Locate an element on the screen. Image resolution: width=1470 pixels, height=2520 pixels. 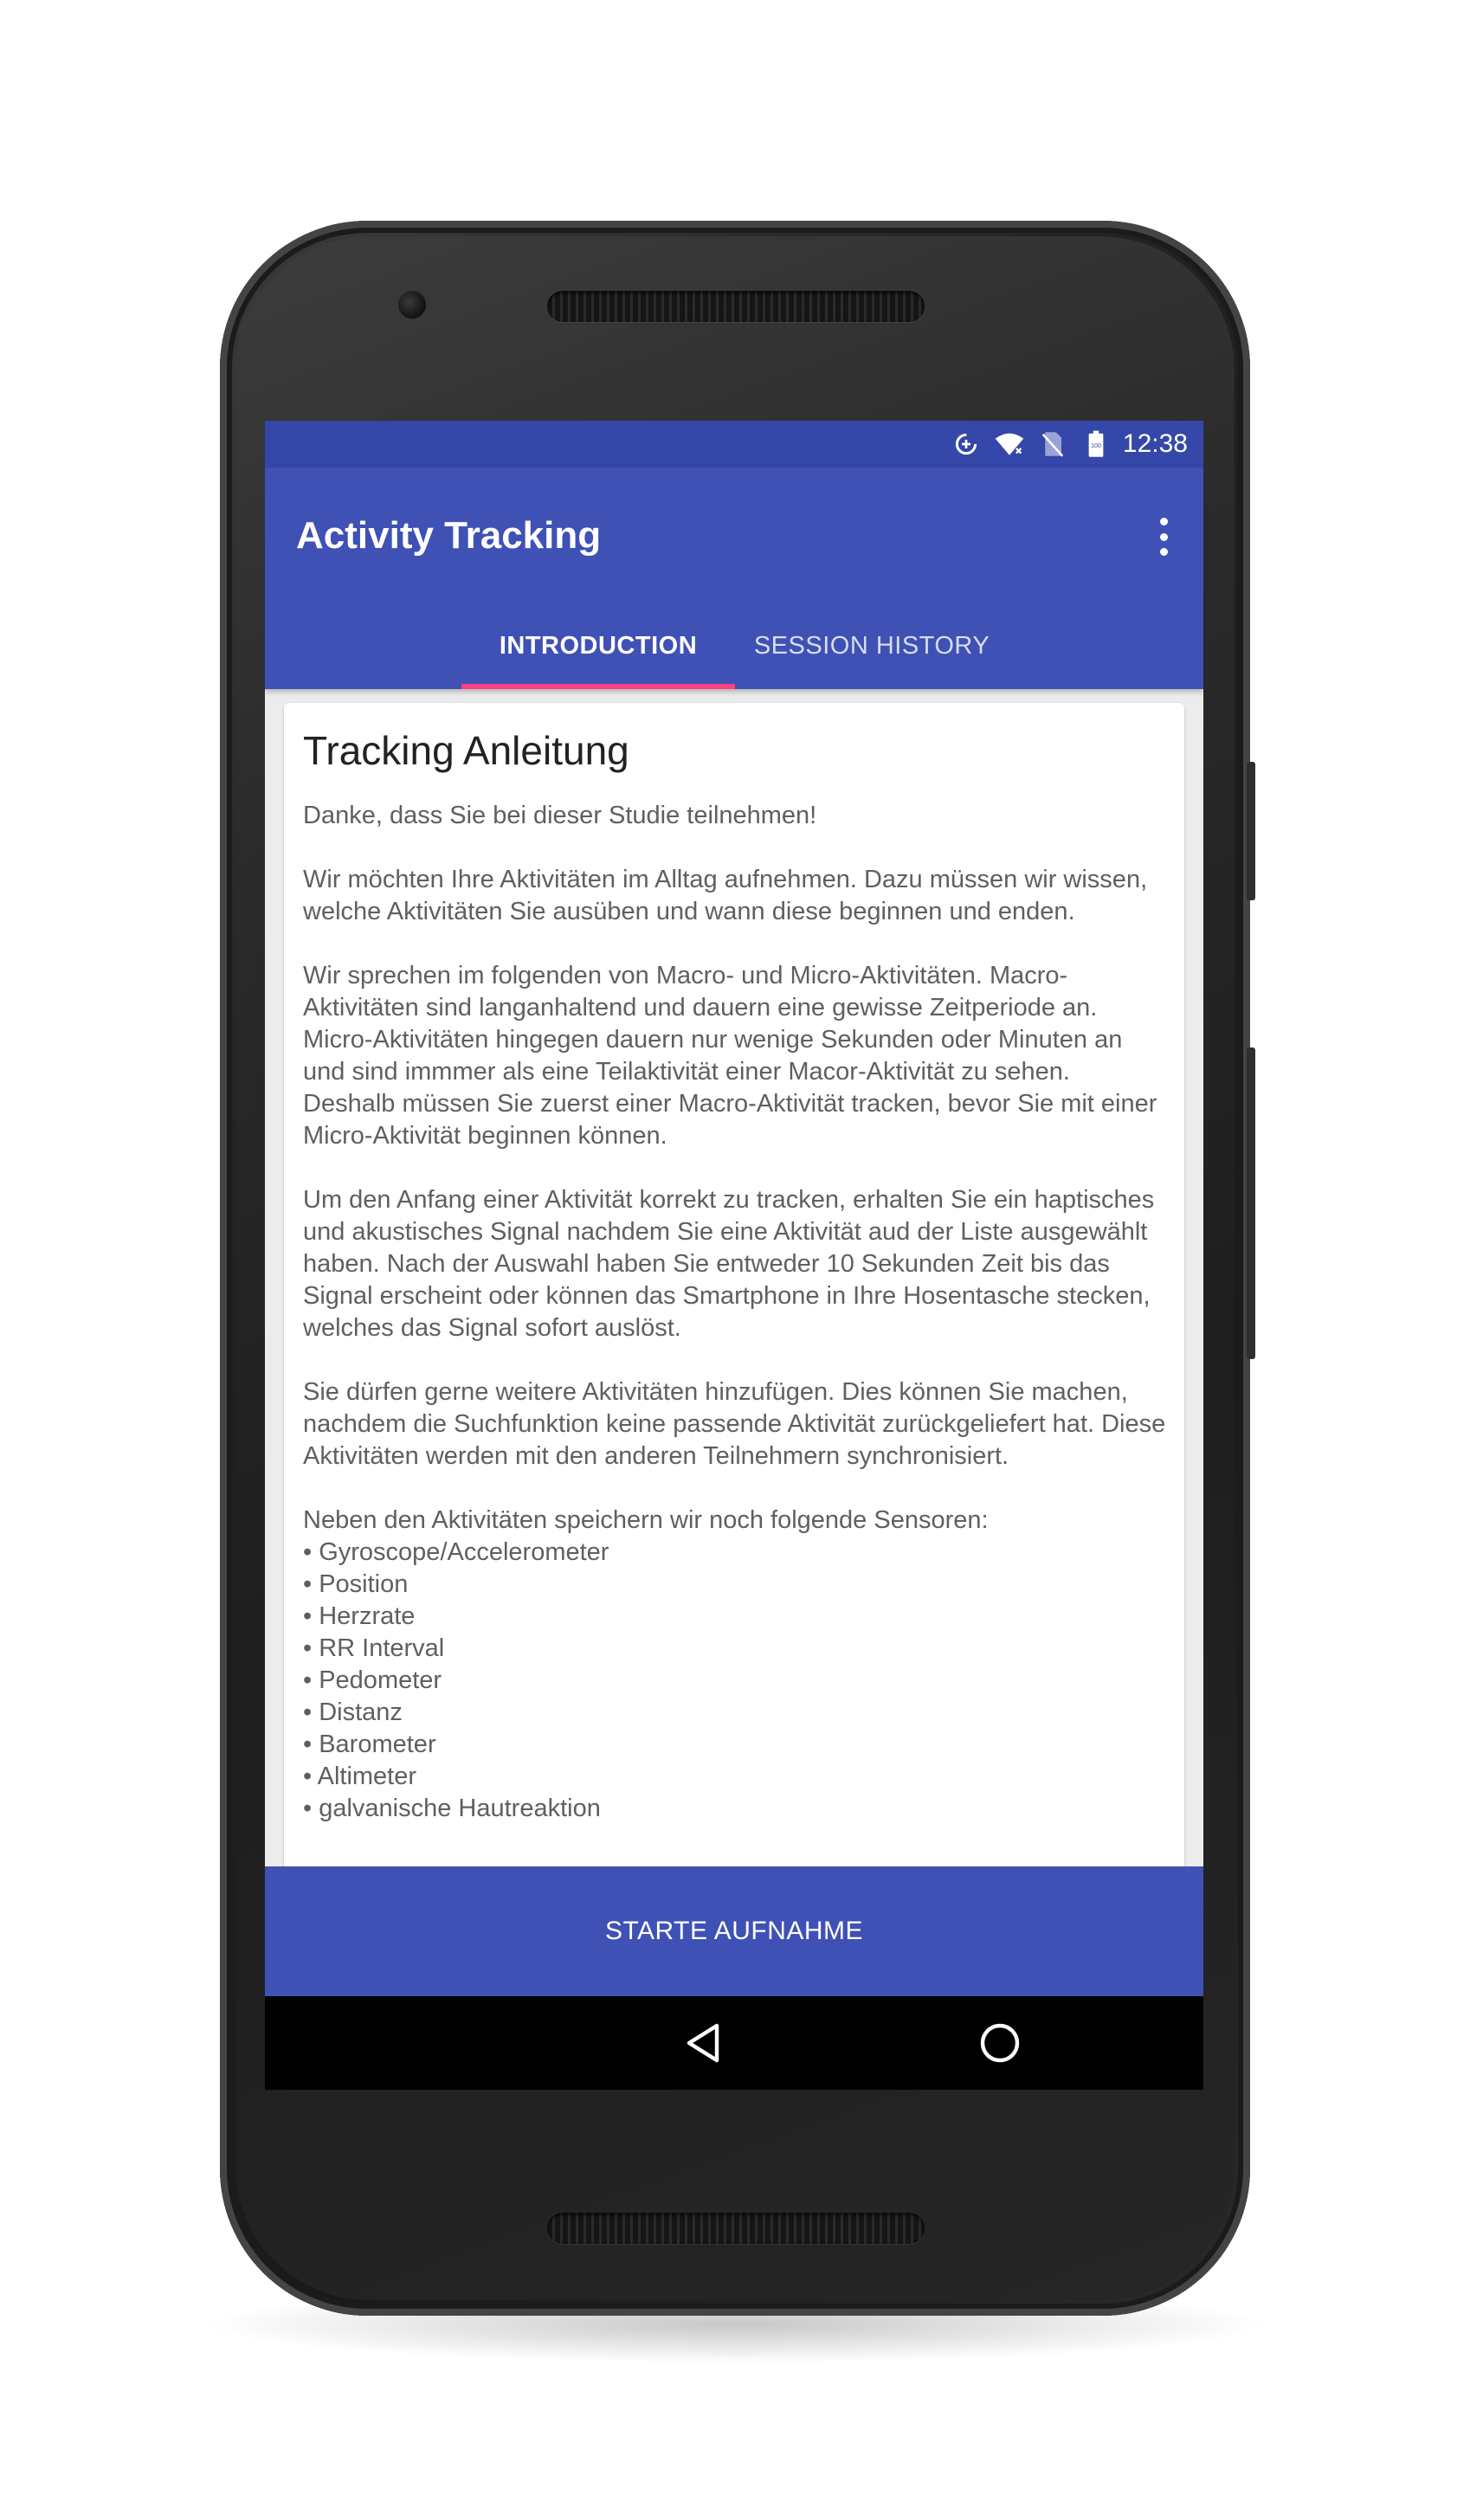
power-button is located at coordinates (1251, 831).